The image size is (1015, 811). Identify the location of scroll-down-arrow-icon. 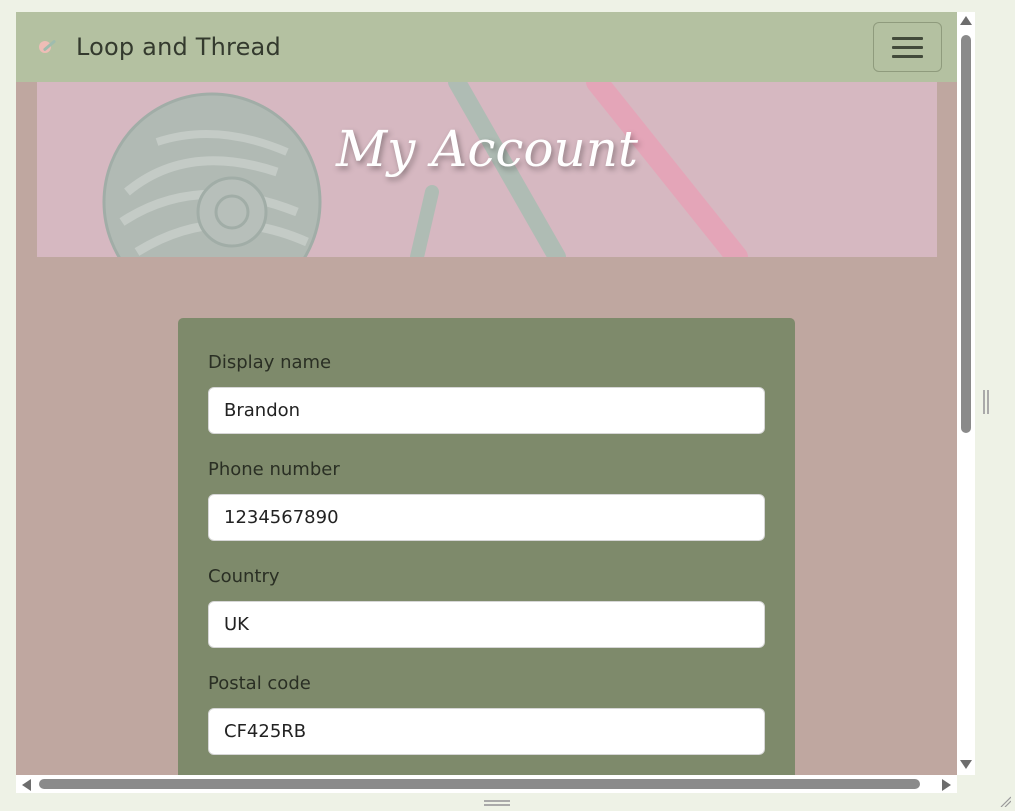
(966, 764).